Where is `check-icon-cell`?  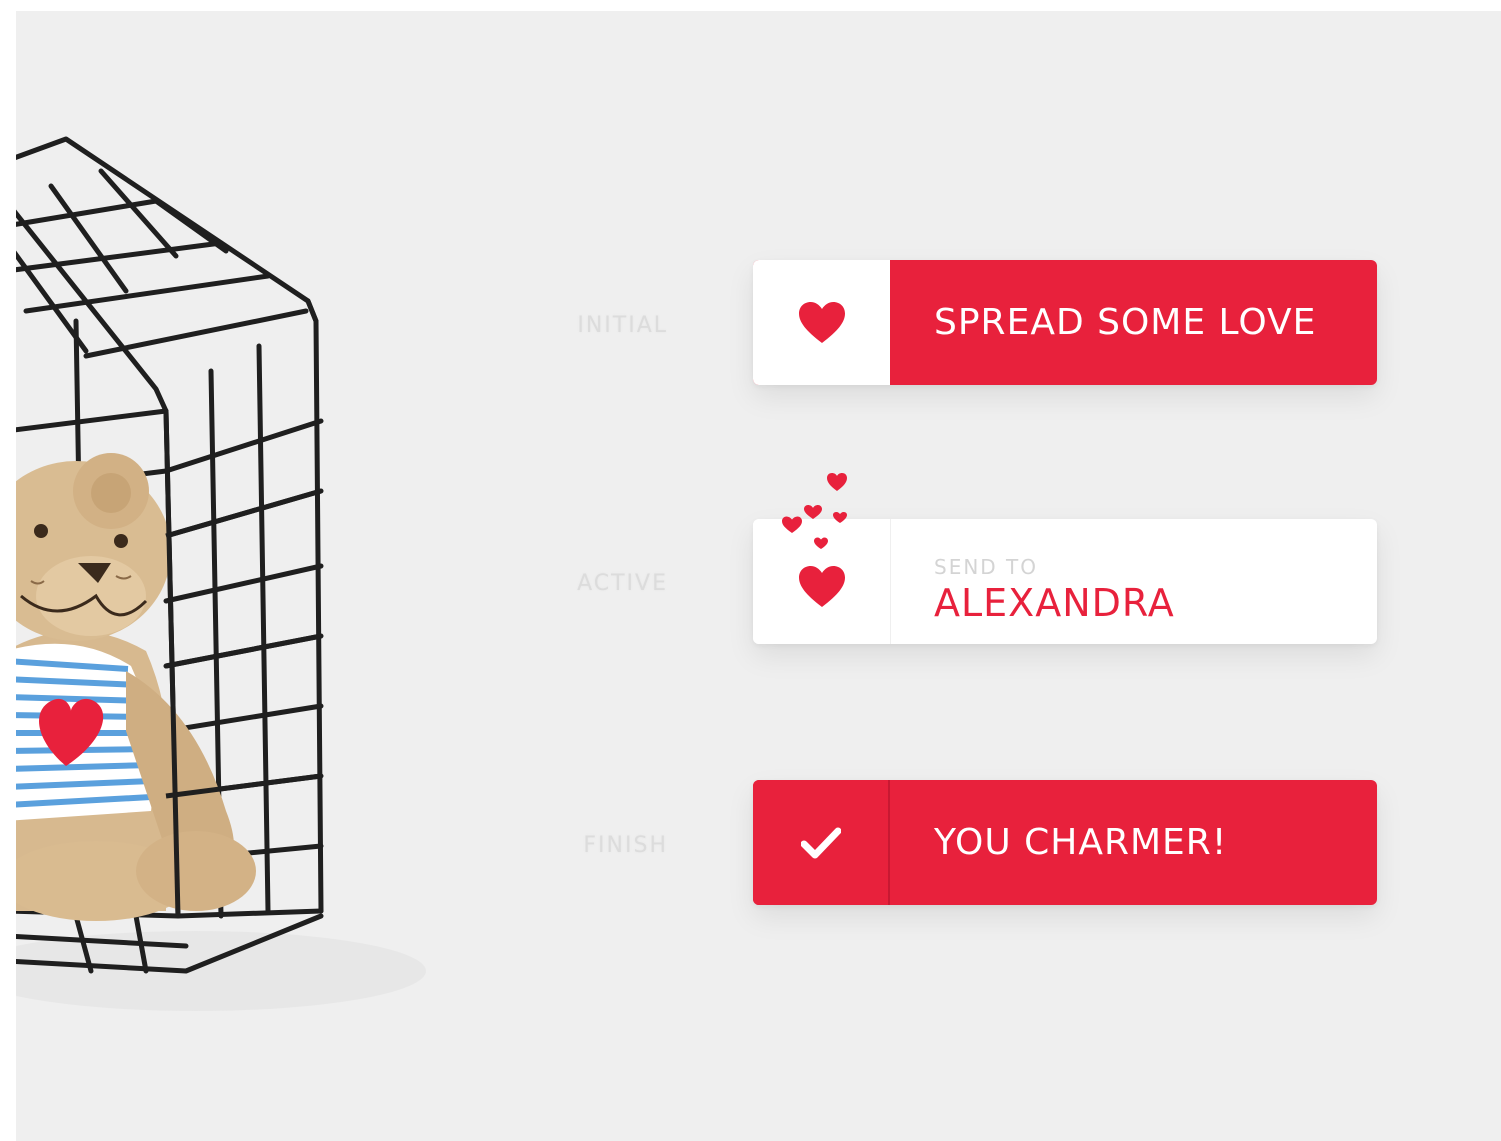
check-icon-cell is located at coordinates (821, 842).